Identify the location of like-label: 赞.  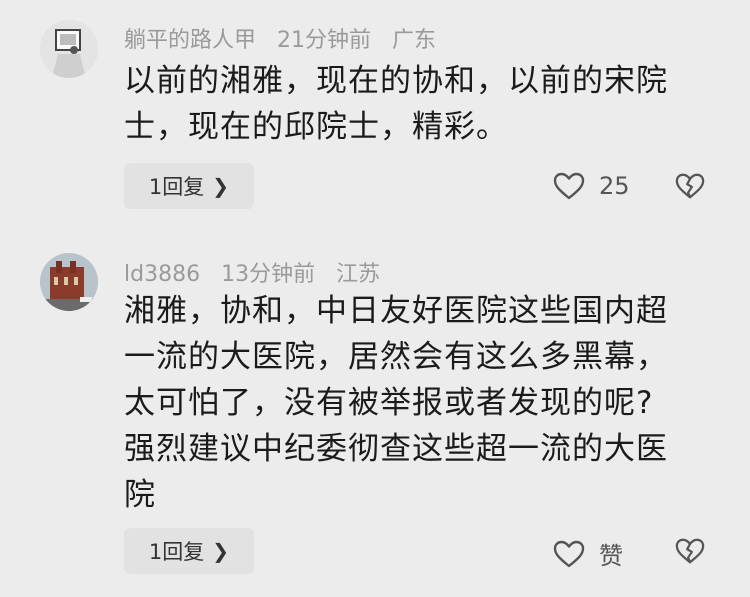
(611, 556).